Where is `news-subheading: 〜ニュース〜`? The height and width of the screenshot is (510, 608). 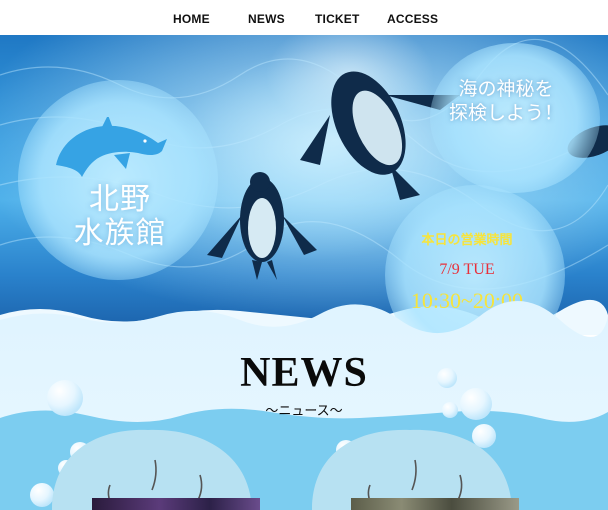
news-subheading: 〜ニュース〜 is located at coordinates (304, 411).